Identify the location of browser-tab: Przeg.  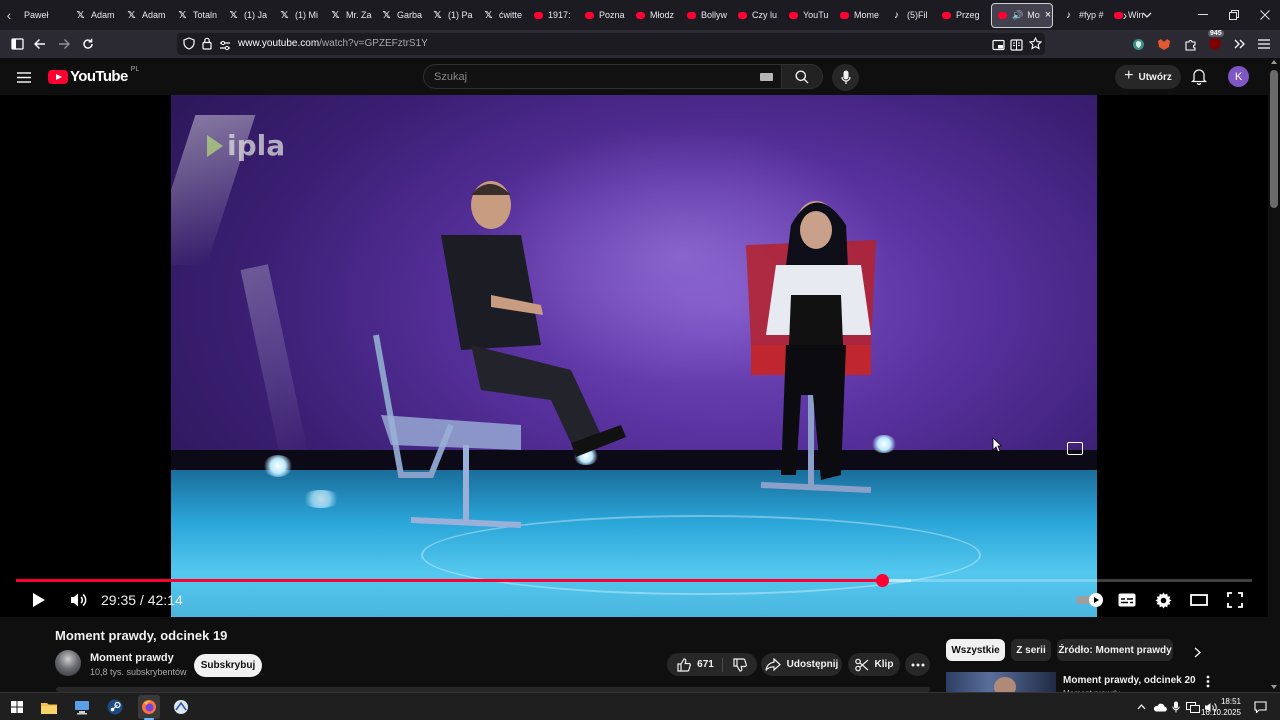
(961, 15).